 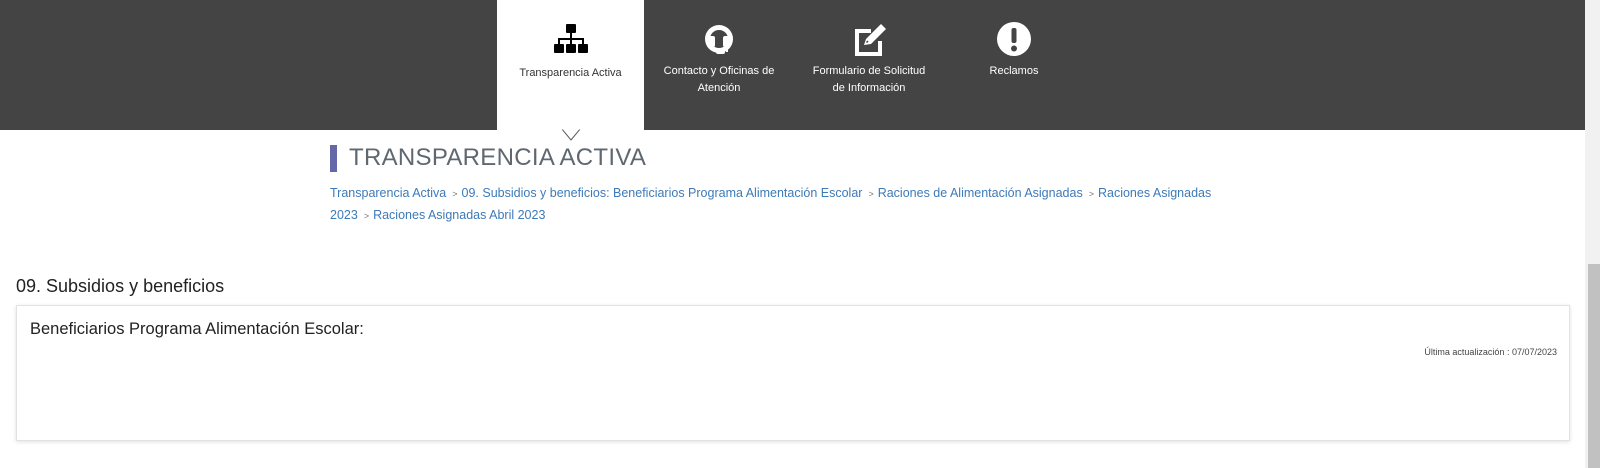 What do you see at coordinates (120, 286) in the screenshot?
I see `section-title: 09. Subsidios y beneficios` at bounding box center [120, 286].